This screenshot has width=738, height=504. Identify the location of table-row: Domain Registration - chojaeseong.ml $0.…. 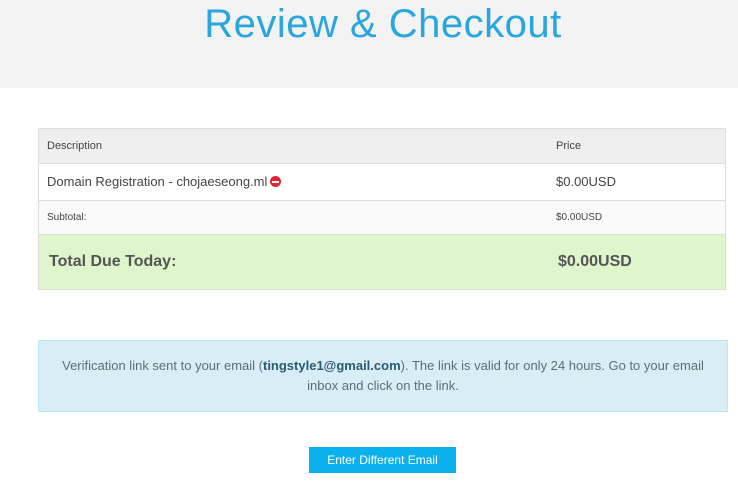
(382, 182).